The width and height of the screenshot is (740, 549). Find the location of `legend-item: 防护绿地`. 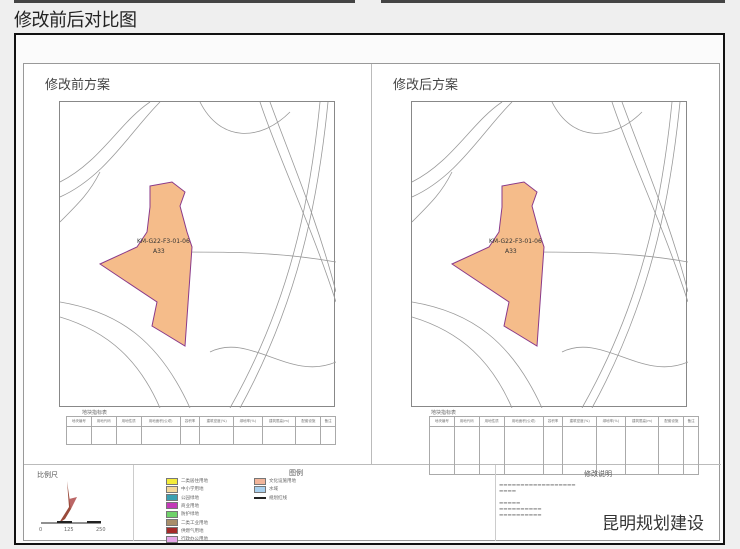

legend-item: 防护绿地 is located at coordinates (182, 514).